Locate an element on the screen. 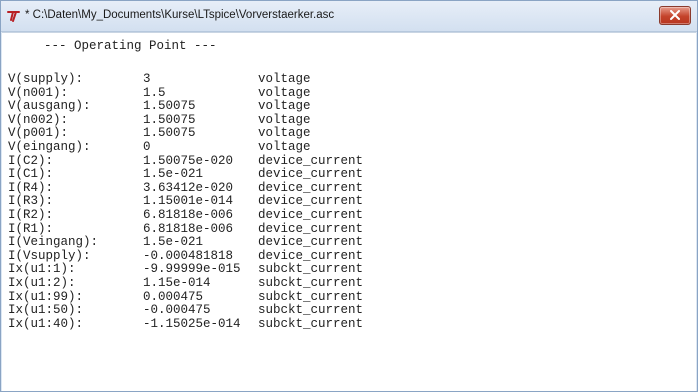 The height and width of the screenshot is (392, 698). row-value: -0.000481818 is located at coordinates (188, 255).